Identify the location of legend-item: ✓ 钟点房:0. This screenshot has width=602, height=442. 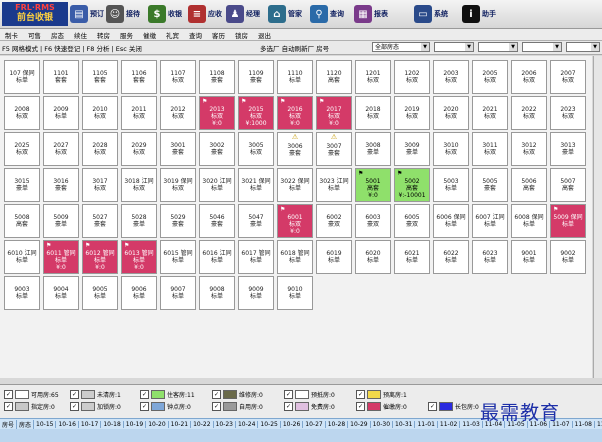
(165, 406).